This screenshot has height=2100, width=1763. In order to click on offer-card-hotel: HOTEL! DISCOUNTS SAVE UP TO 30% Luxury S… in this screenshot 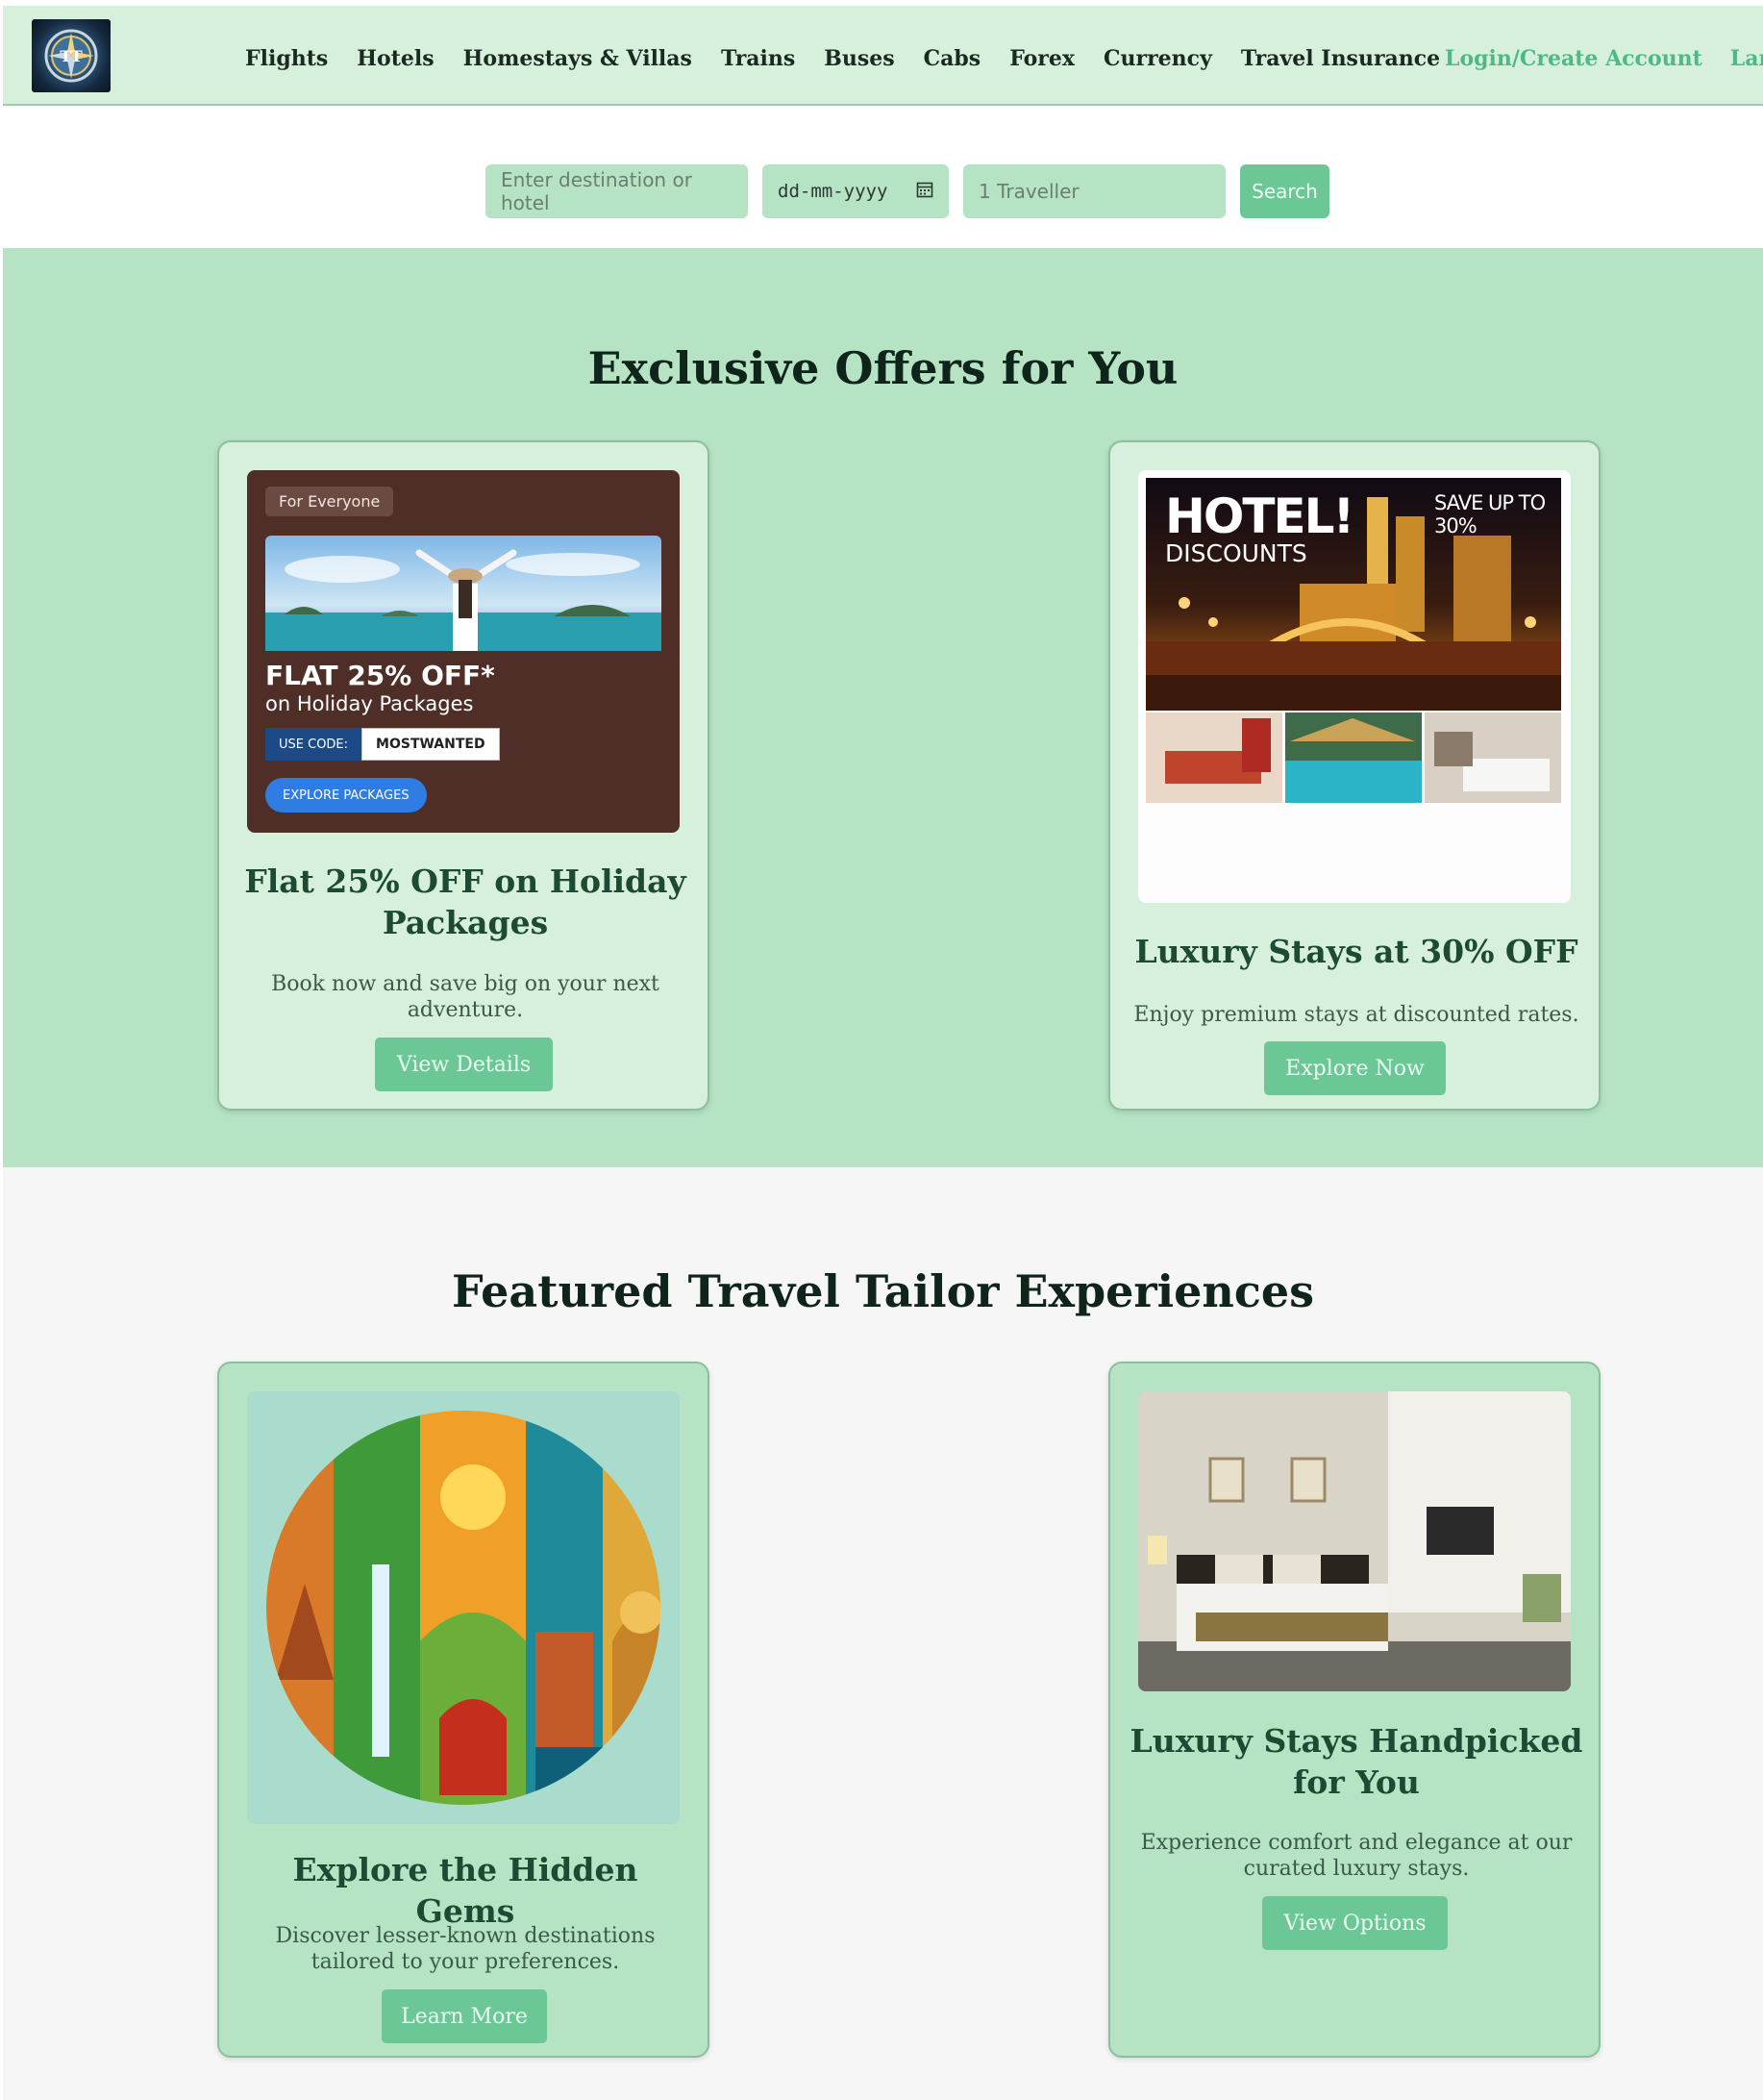, I will do `click(1354, 775)`.